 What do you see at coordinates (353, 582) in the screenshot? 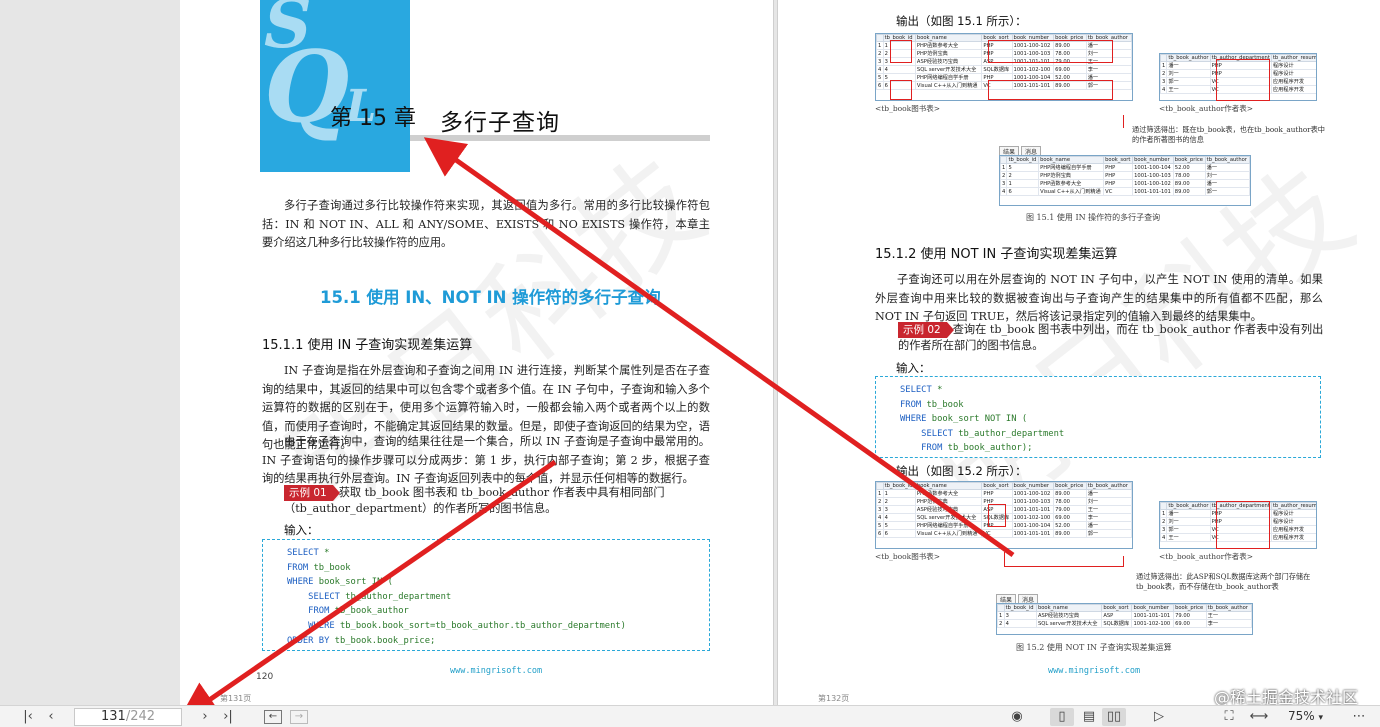
I see `code-text: book_sort IN (` at bounding box center [353, 582].